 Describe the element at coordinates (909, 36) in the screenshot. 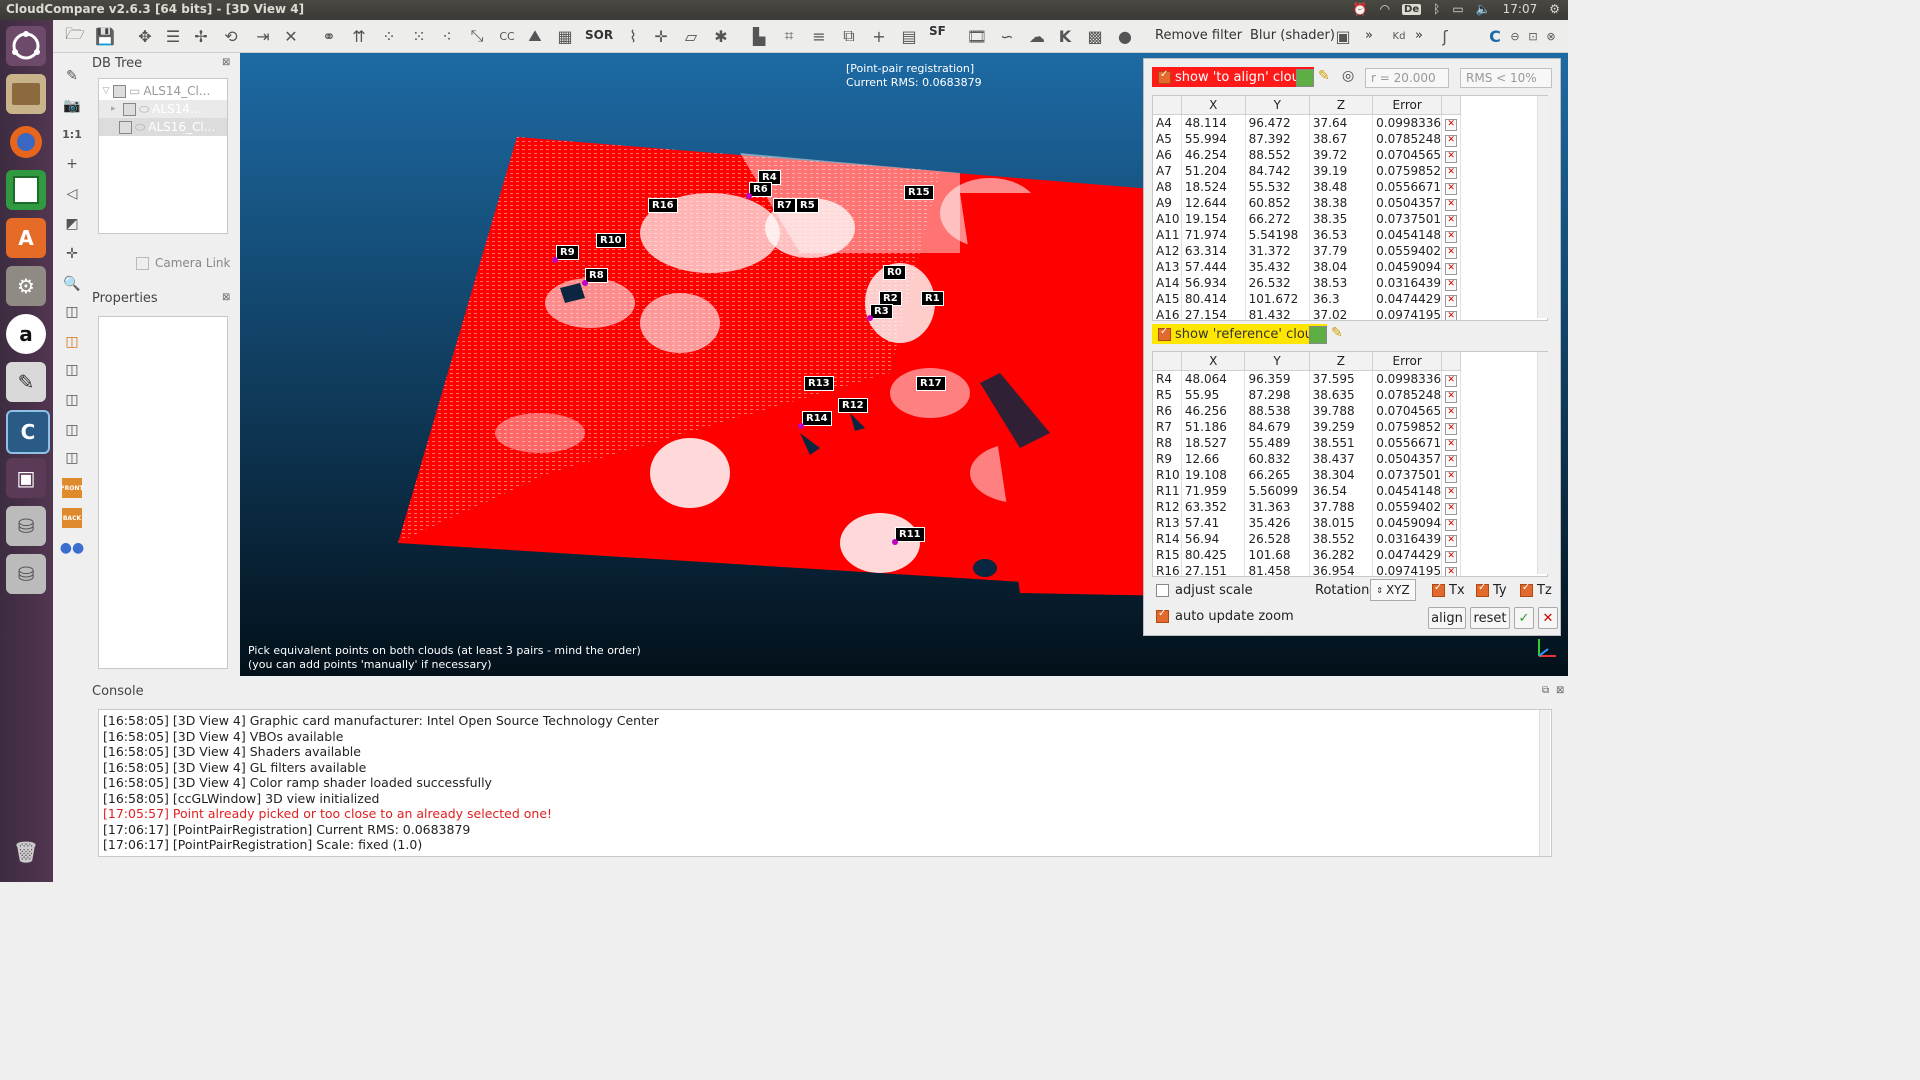

I see `calculator-icon: ▤` at that location.